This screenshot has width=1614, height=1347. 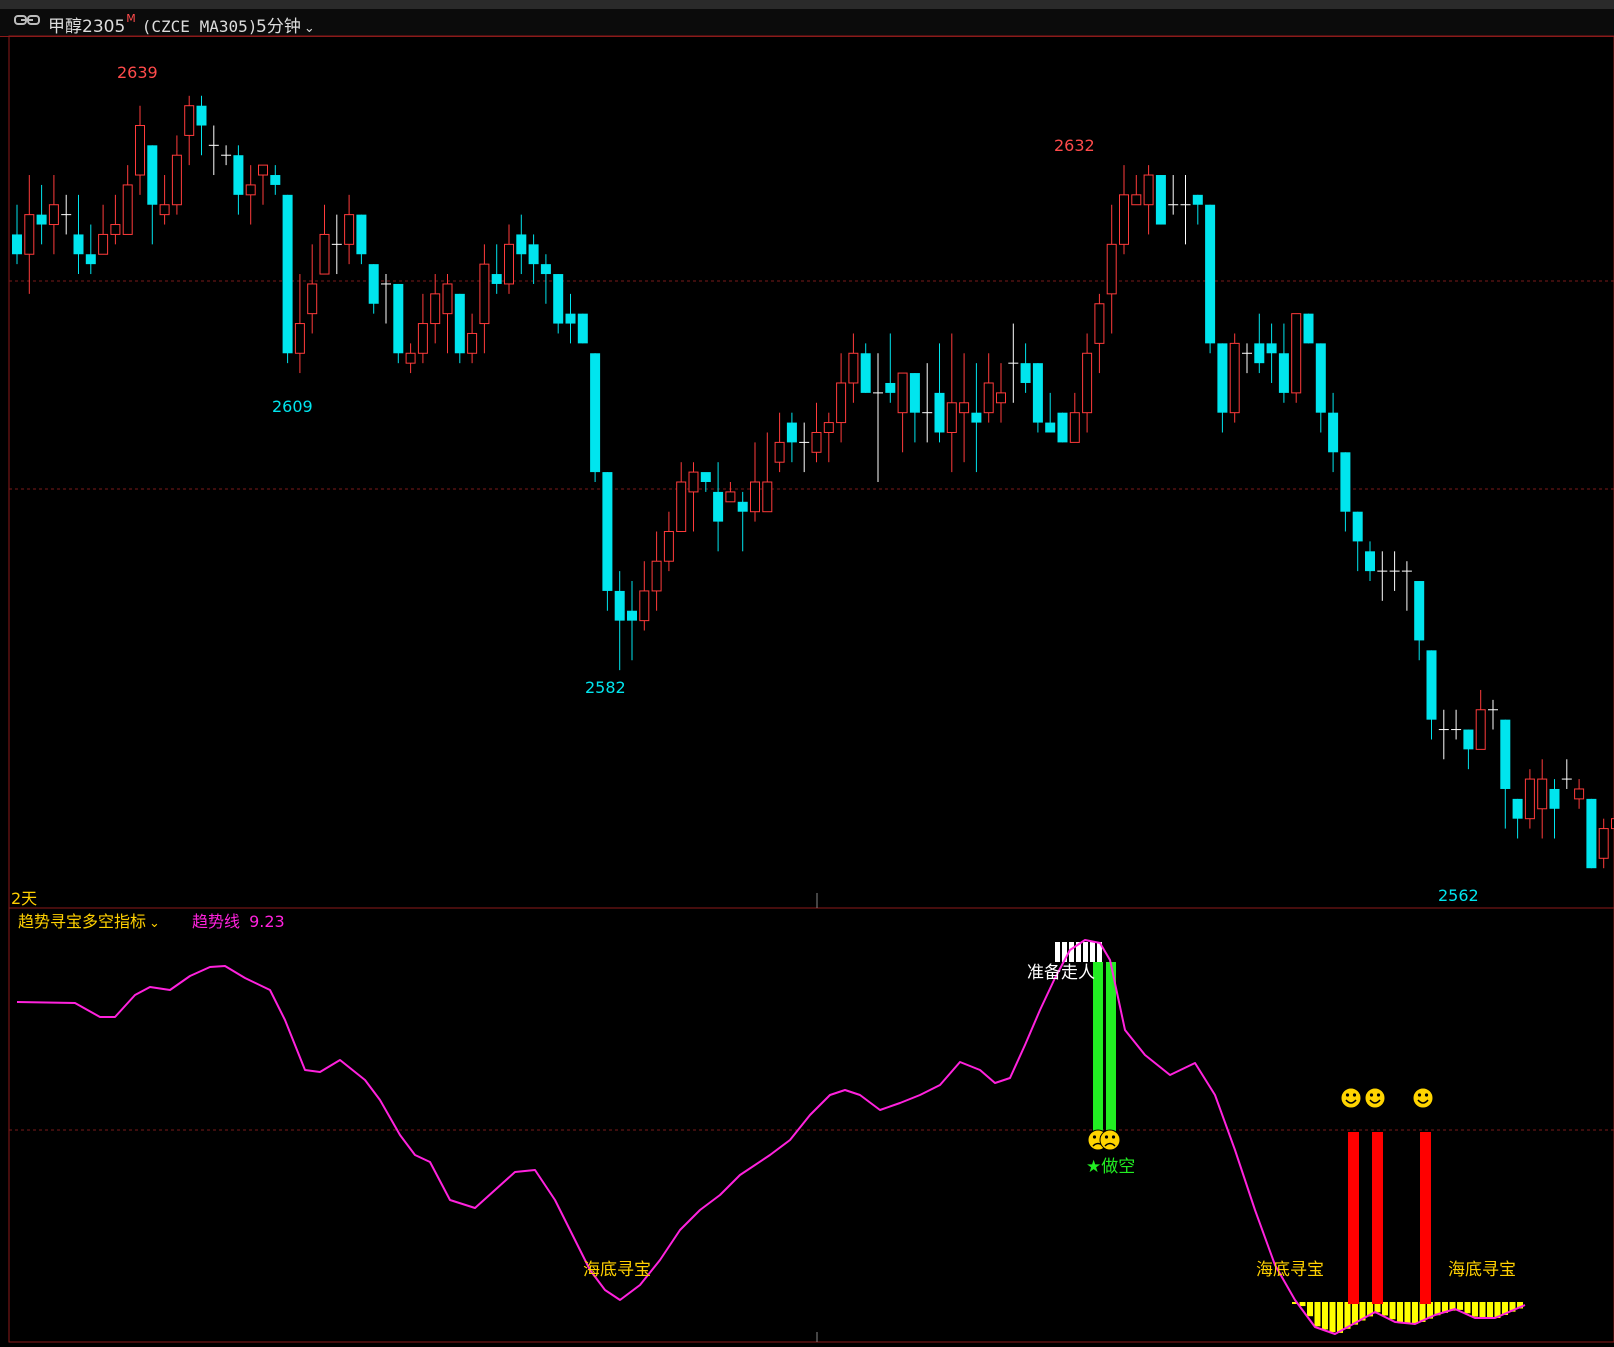 I want to click on trend-line-legend: 趋势线 9.23, so click(x=238, y=920).